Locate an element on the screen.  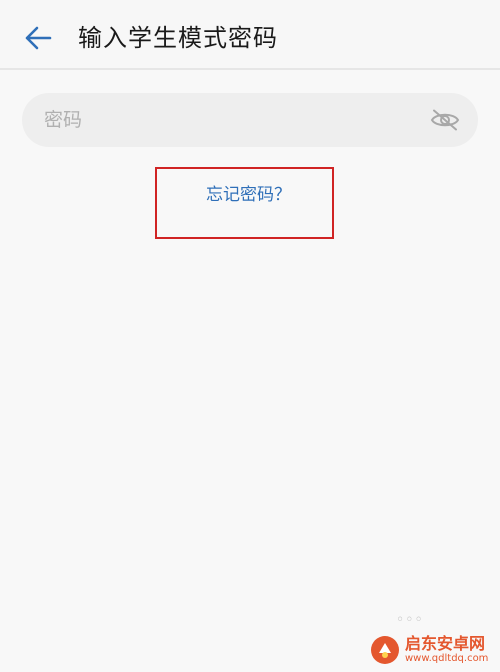
password-input is located at coordinates (234, 120).